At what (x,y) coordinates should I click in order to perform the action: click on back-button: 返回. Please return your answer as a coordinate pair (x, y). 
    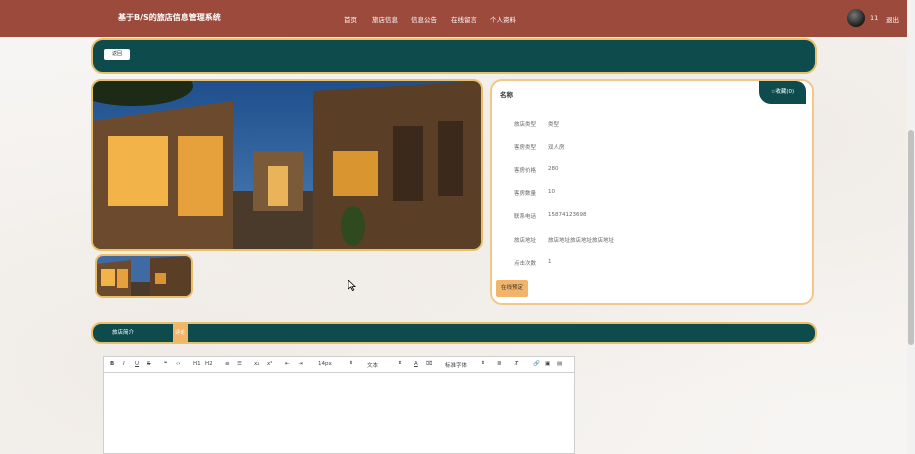
    Looking at the image, I should click on (117, 54).